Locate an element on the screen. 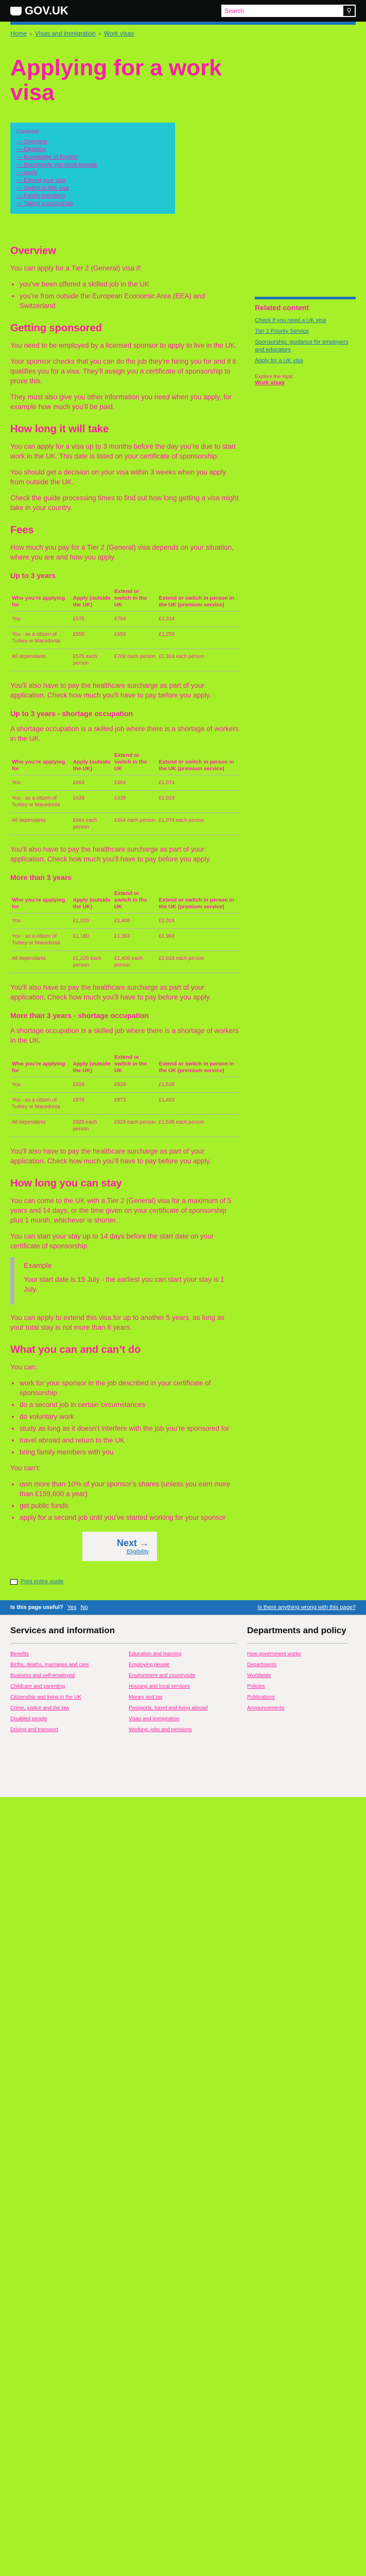  table-cell: £555 is located at coordinates (92, 638).